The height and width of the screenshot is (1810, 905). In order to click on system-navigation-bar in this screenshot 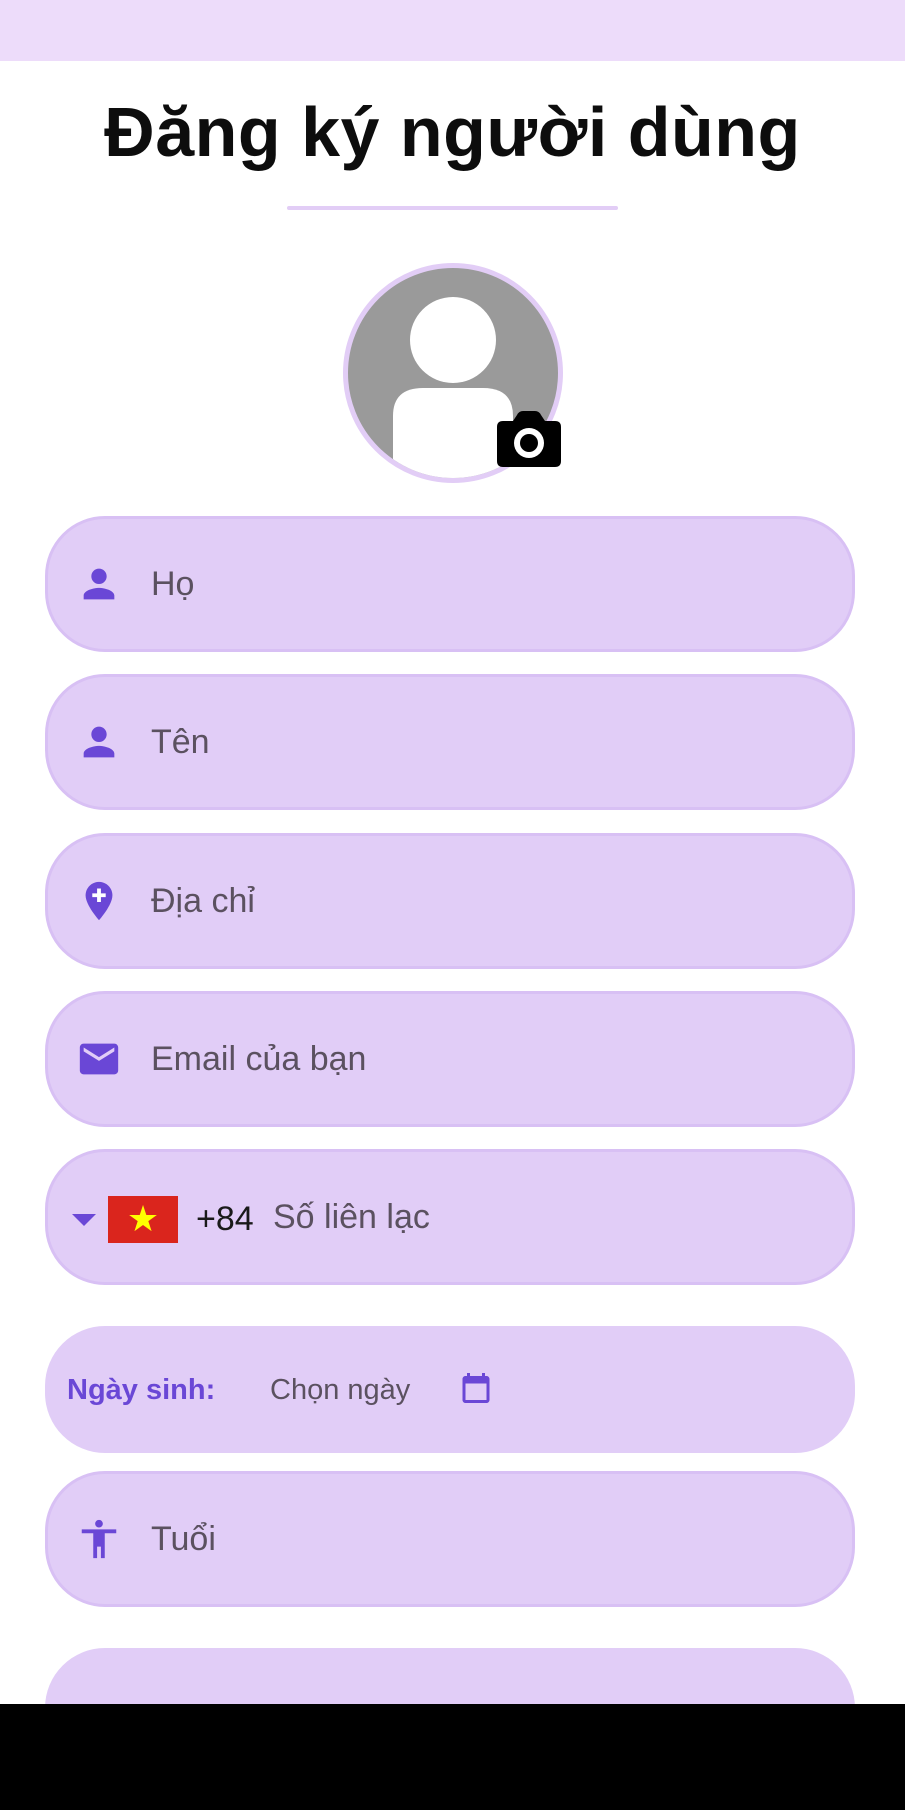, I will do `click(452, 1757)`.